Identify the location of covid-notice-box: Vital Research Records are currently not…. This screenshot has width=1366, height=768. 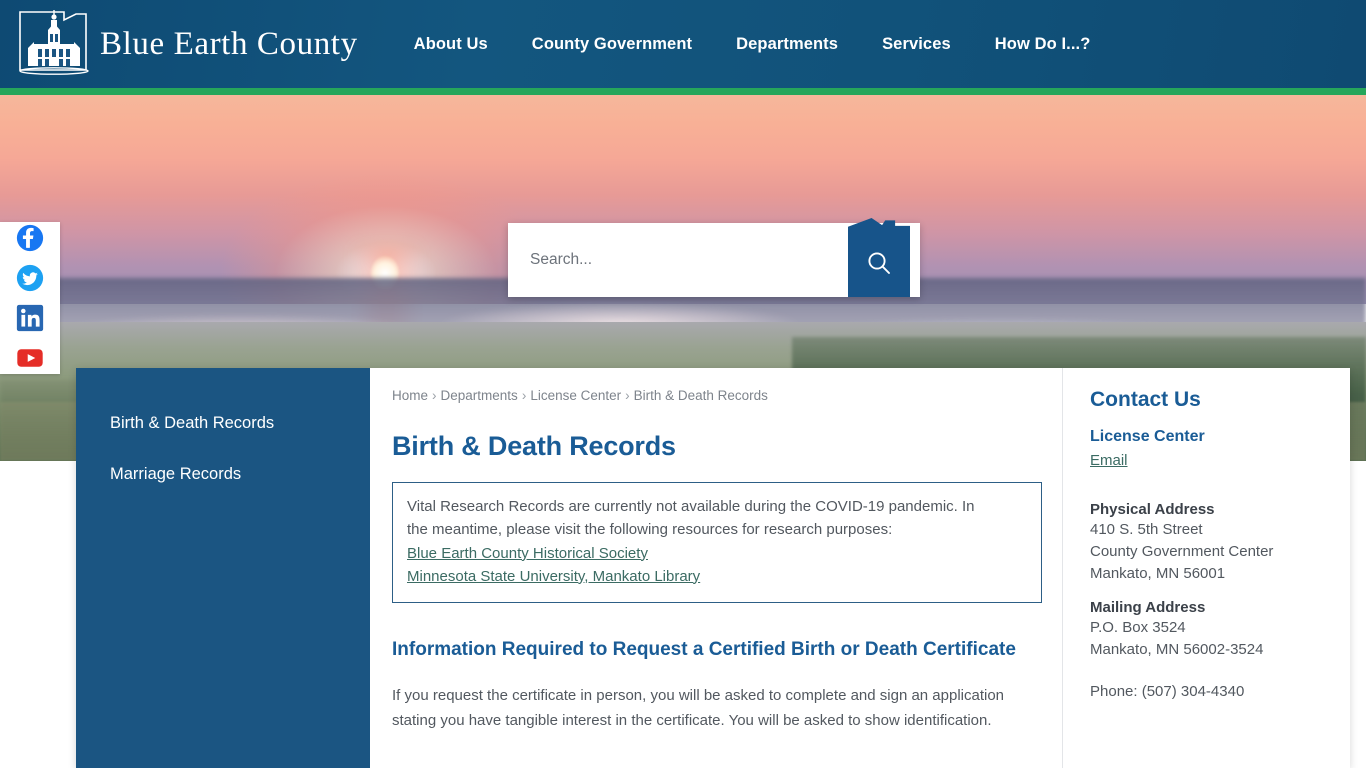
(717, 542).